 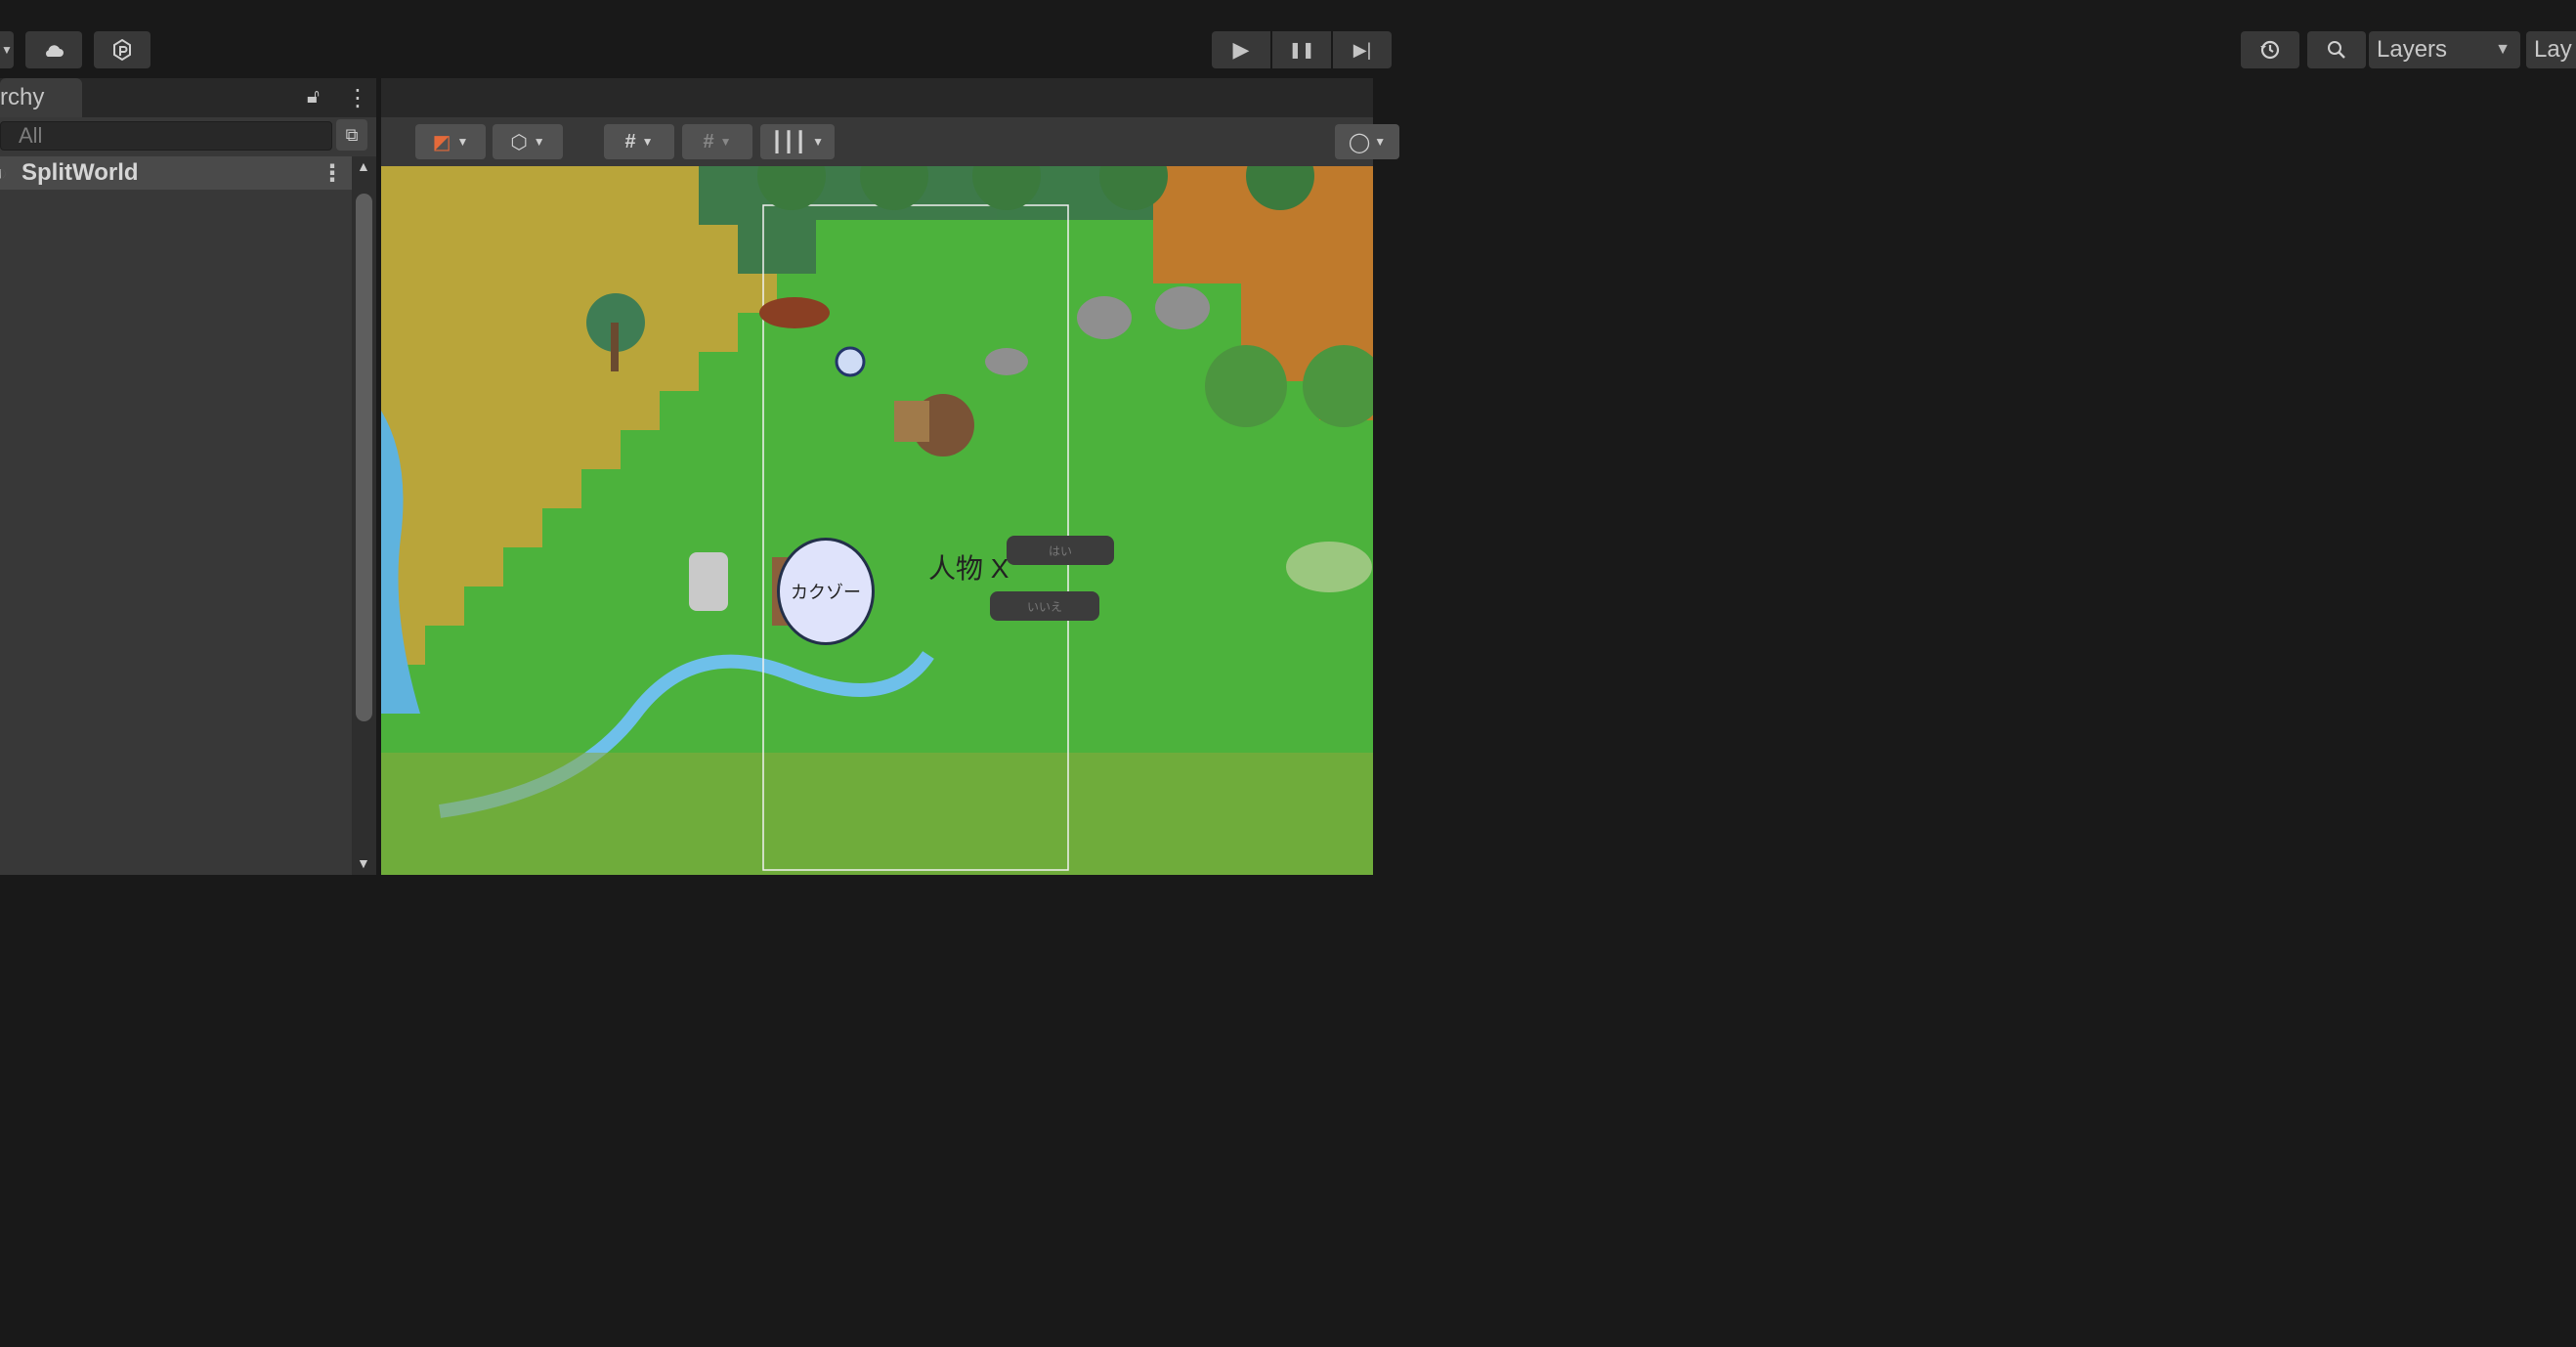 I want to click on grid-icon: #, so click(x=630, y=141).